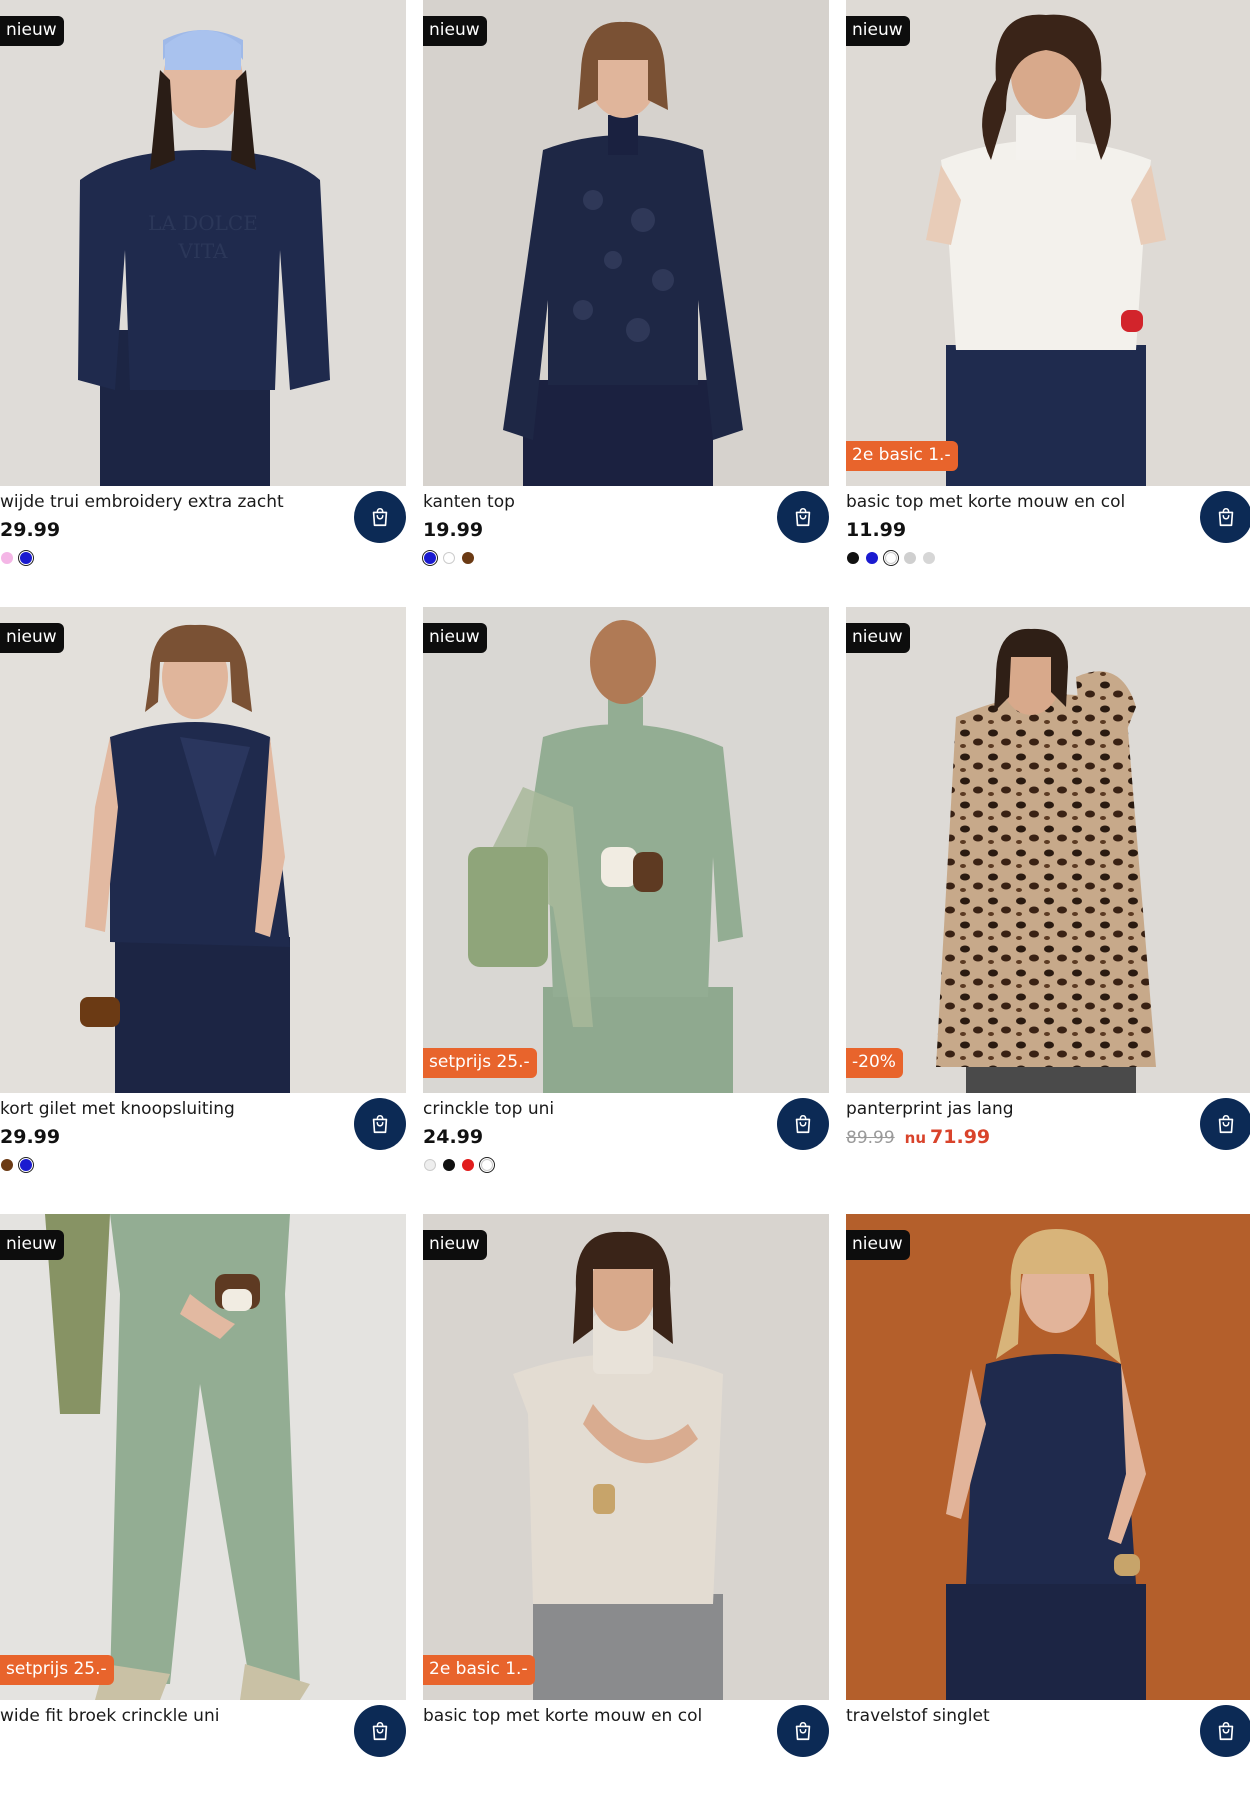 This screenshot has height=1814, width=1250. Describe the element at coordinates (1016, 502) in the screenshot. I see `product-title: basic top met korte mouw en col` at that location.